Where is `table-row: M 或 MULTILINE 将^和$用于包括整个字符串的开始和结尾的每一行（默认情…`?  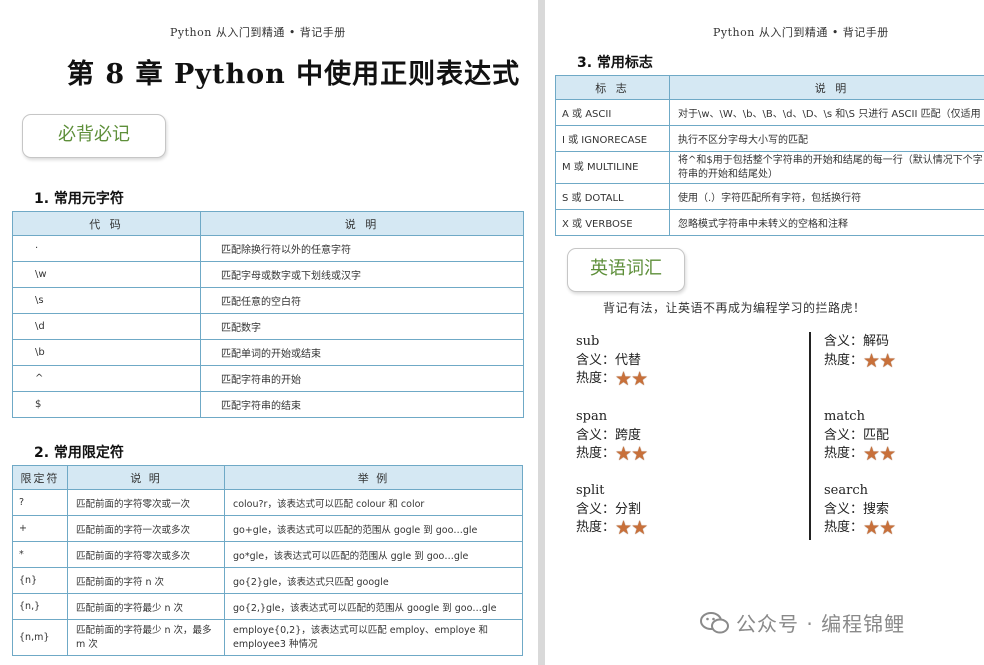
table-row: M 或 MULTILINE 将^和$用于包括整个字符串的开始和结尾的每一行（默认情… is located at coordinates (769, 167).